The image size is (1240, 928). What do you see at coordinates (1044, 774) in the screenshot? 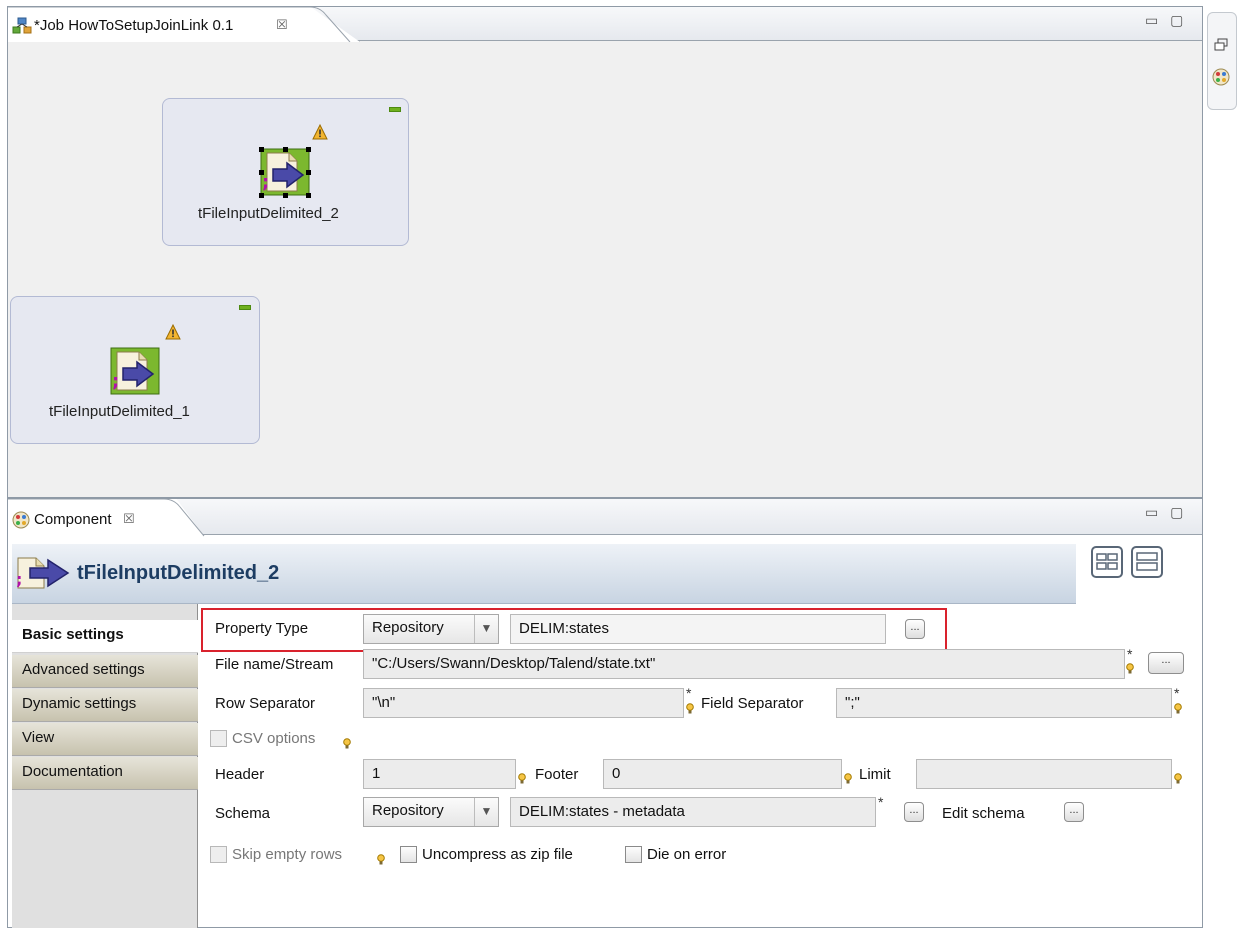
I see `limit-field` at bounding box center [1044, 774].